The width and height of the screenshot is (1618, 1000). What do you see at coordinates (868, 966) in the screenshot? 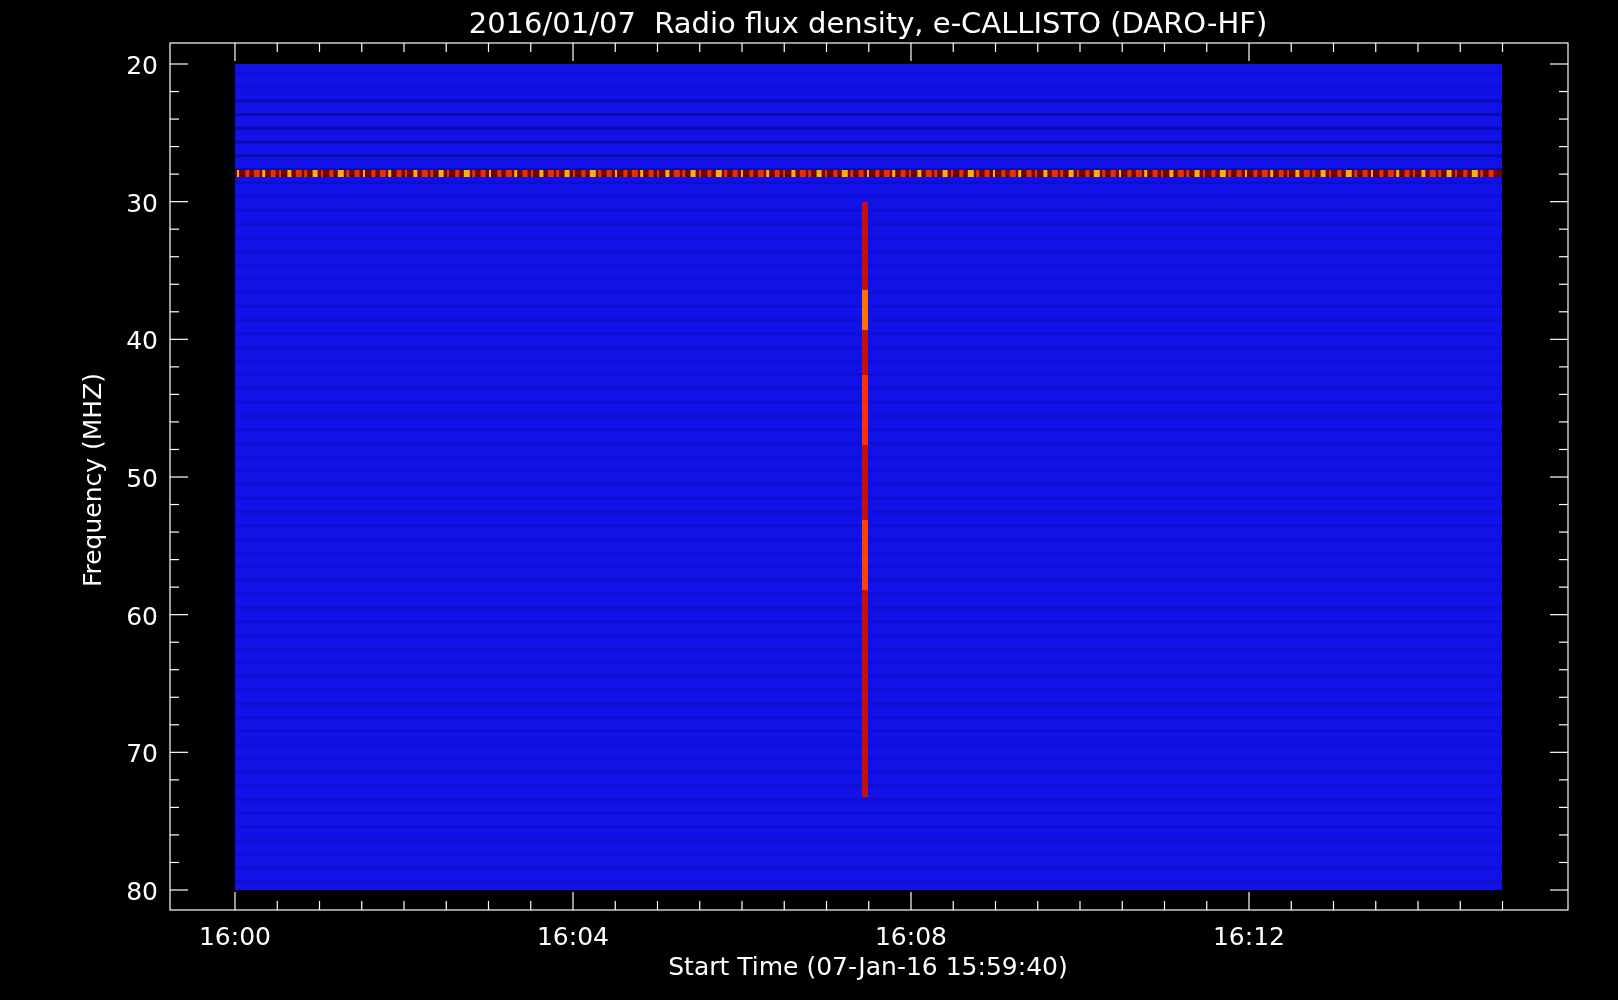
I see `x-axis-label: Start Time (07-Jan-16 15:59:40)` at bounding box center [868, 966].